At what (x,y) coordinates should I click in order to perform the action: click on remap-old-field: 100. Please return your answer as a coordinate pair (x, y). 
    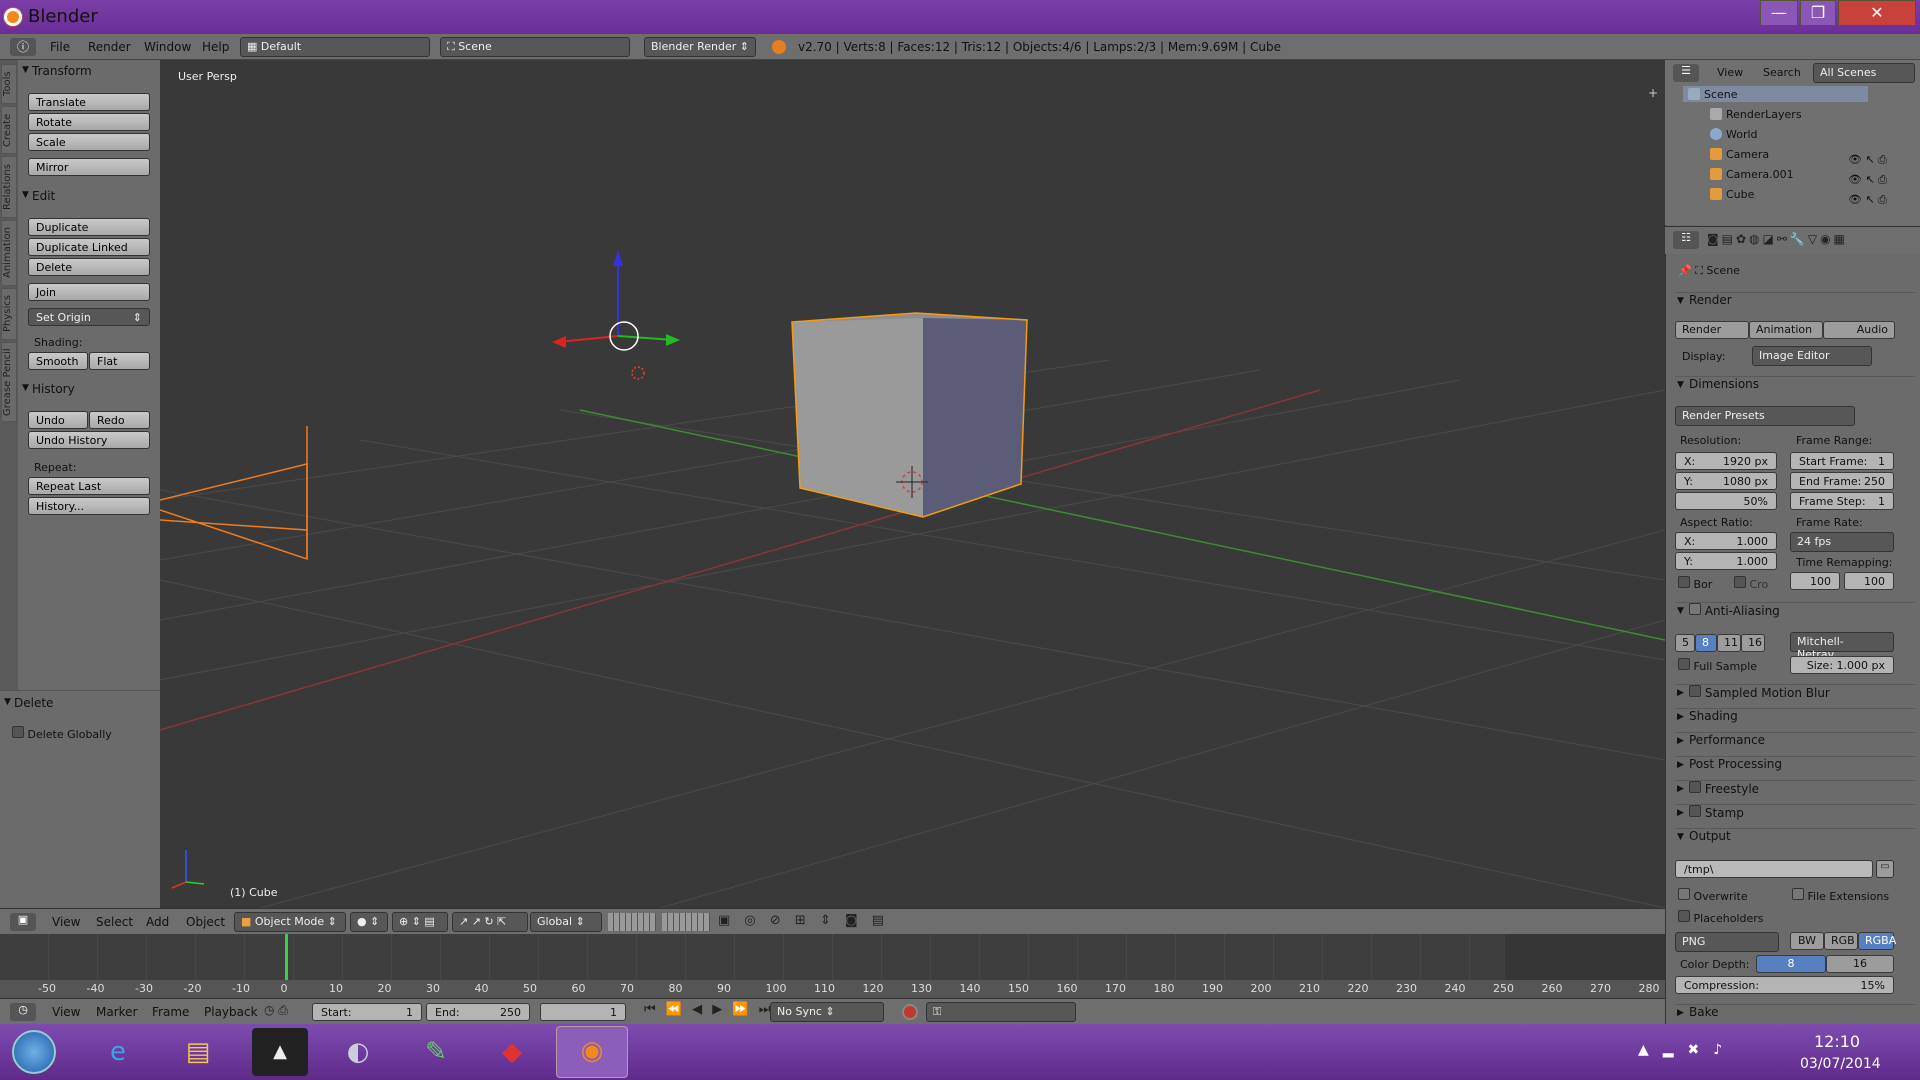
    Looking at the image, I should click on (1815, 581).